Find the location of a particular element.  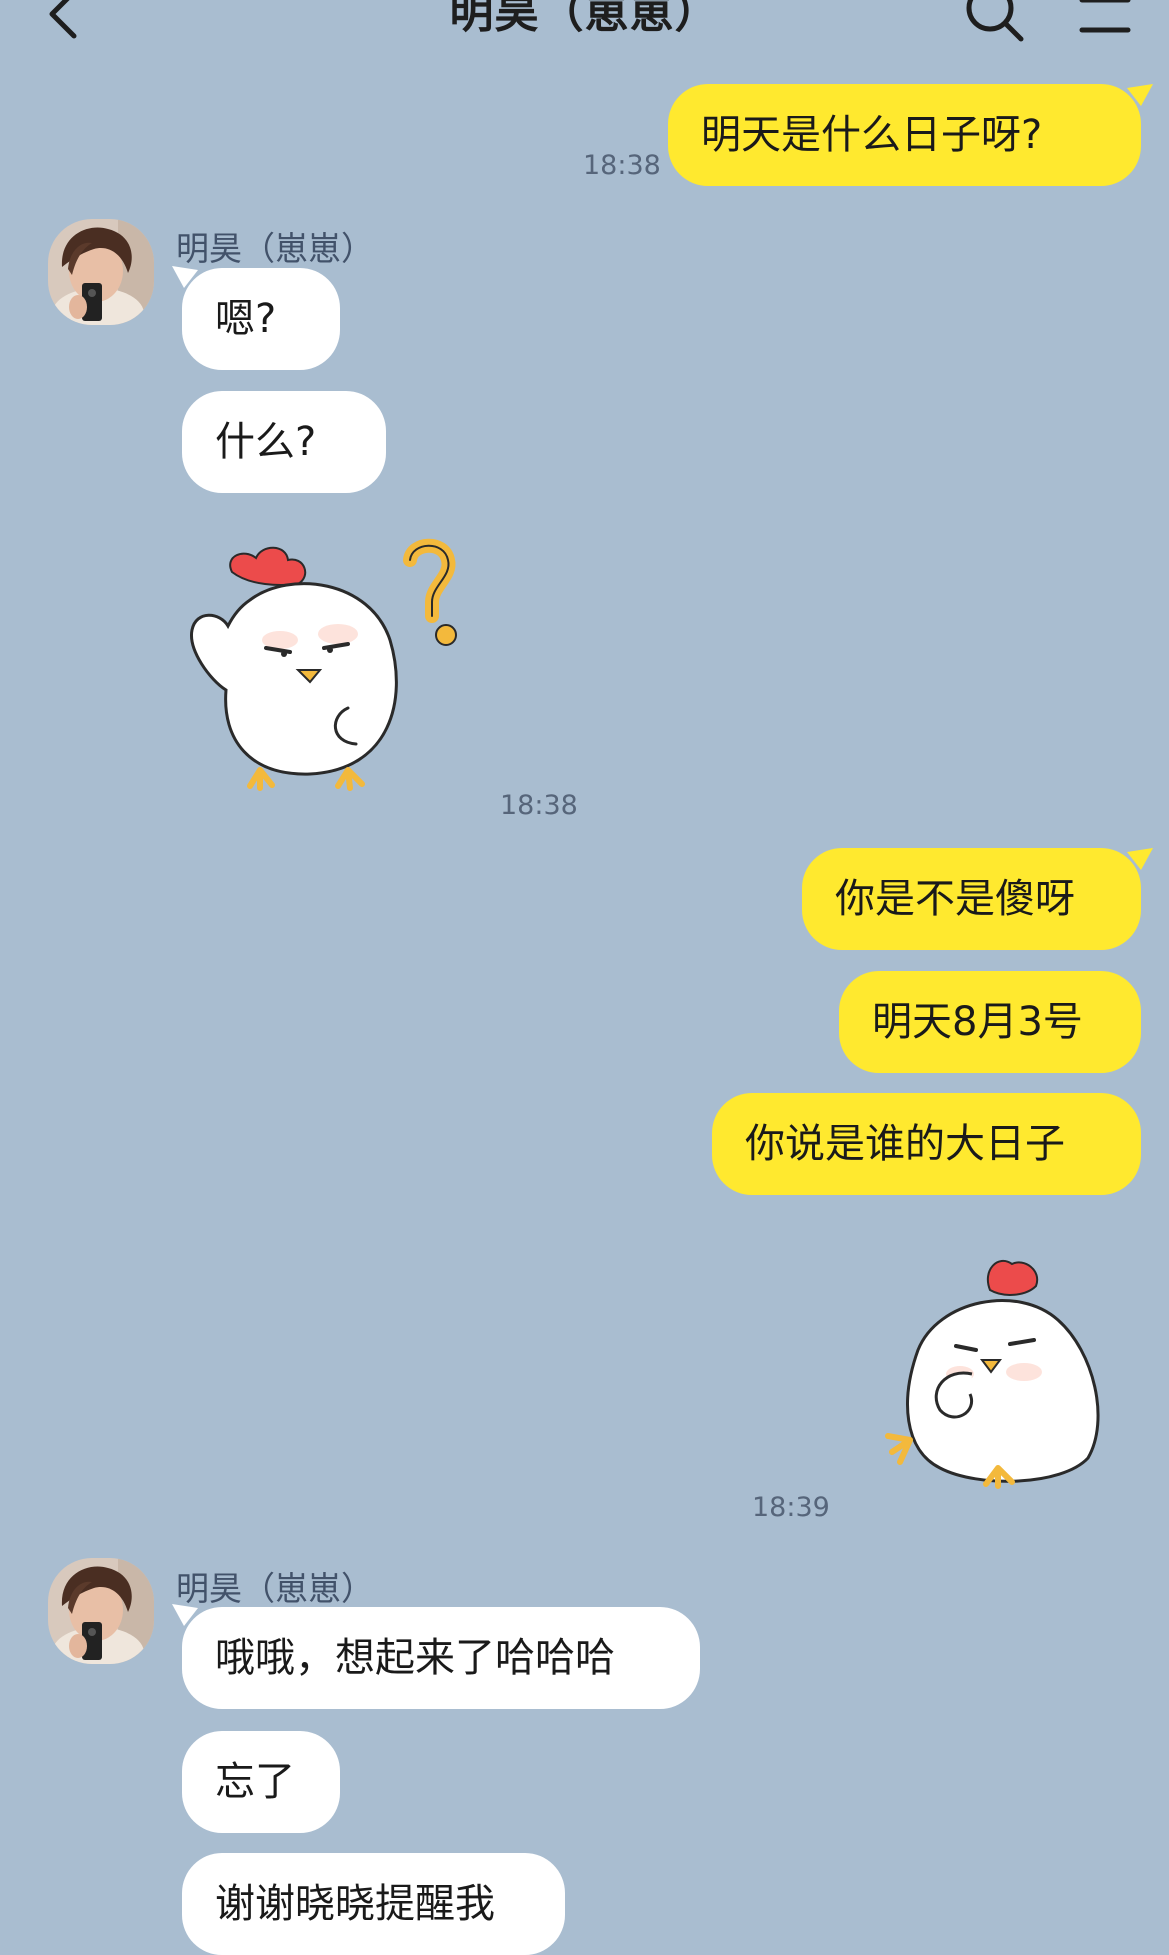

menu-button is located at coordinates (1105, 22).